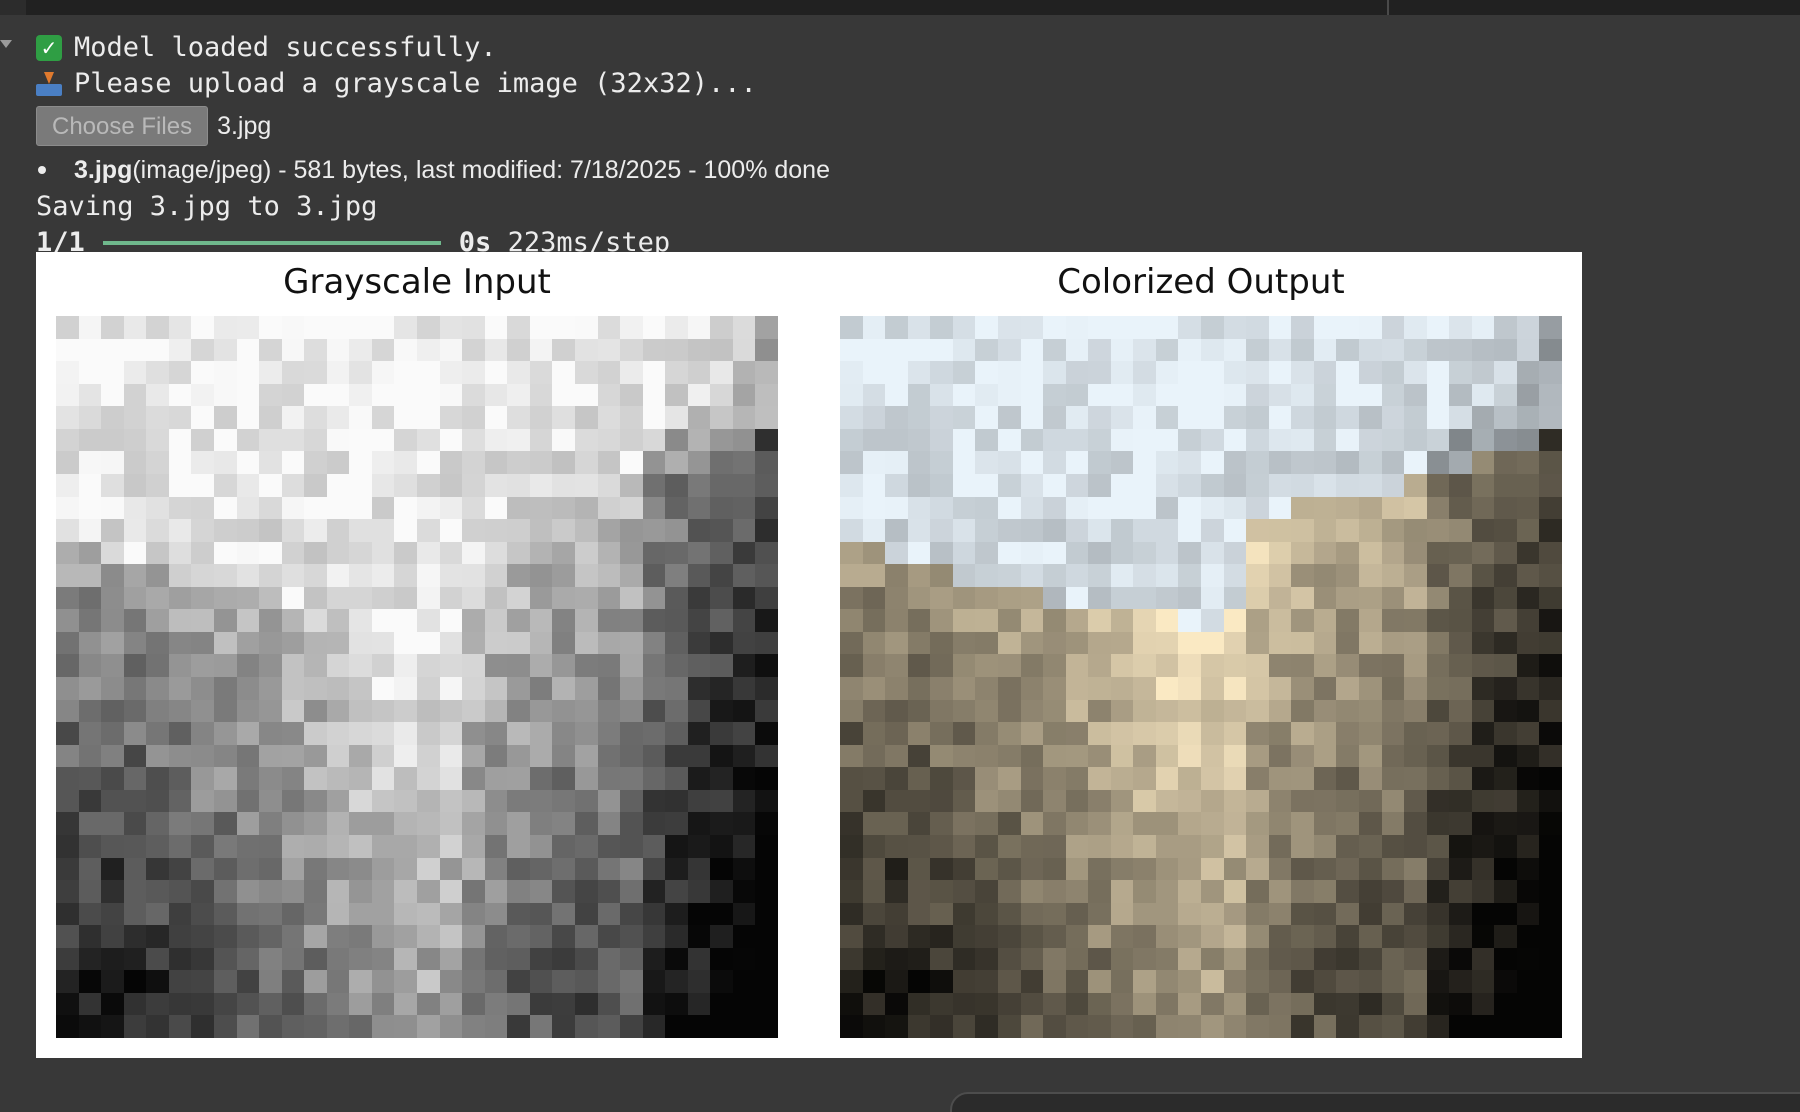  Describe the element at coordinates (122, 126) in the screenshot. I see `choose-files-button: Choose Files` at that location.